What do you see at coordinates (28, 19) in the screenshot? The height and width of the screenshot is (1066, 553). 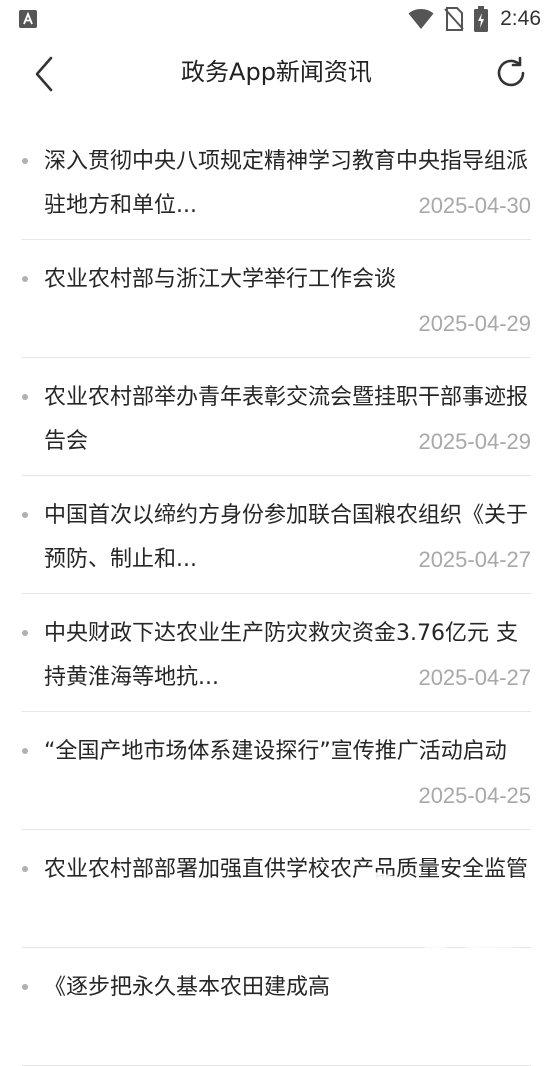 I see `a-badge-icon` at bounding box center [28, 19].